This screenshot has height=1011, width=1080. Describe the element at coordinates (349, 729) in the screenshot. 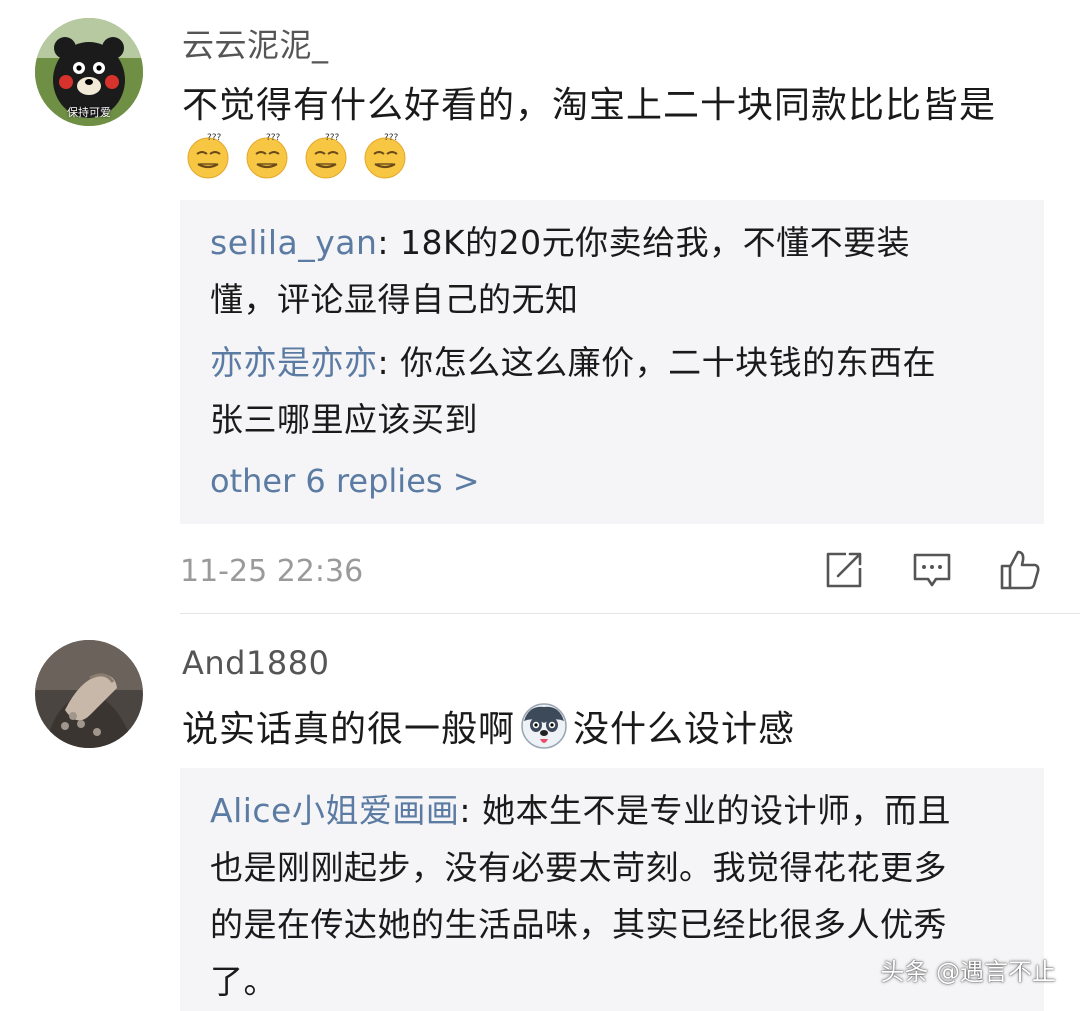

I see `comment-text-part: 说实话真的很一般啊` at that location.